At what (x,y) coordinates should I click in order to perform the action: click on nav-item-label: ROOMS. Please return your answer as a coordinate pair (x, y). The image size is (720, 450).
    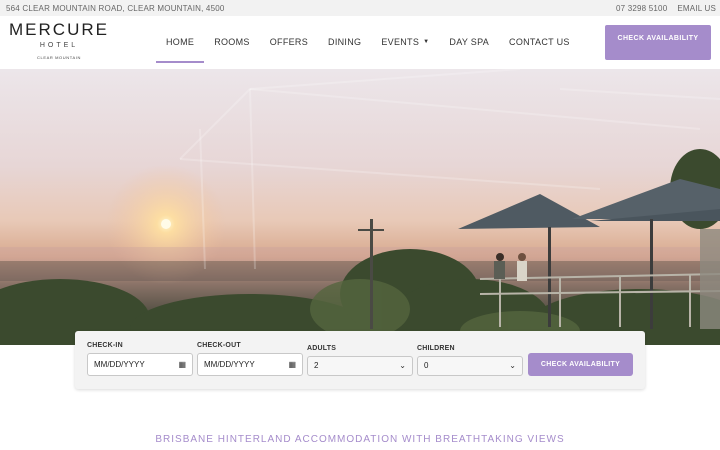
    Looking at the image, I should click on (232, 42).